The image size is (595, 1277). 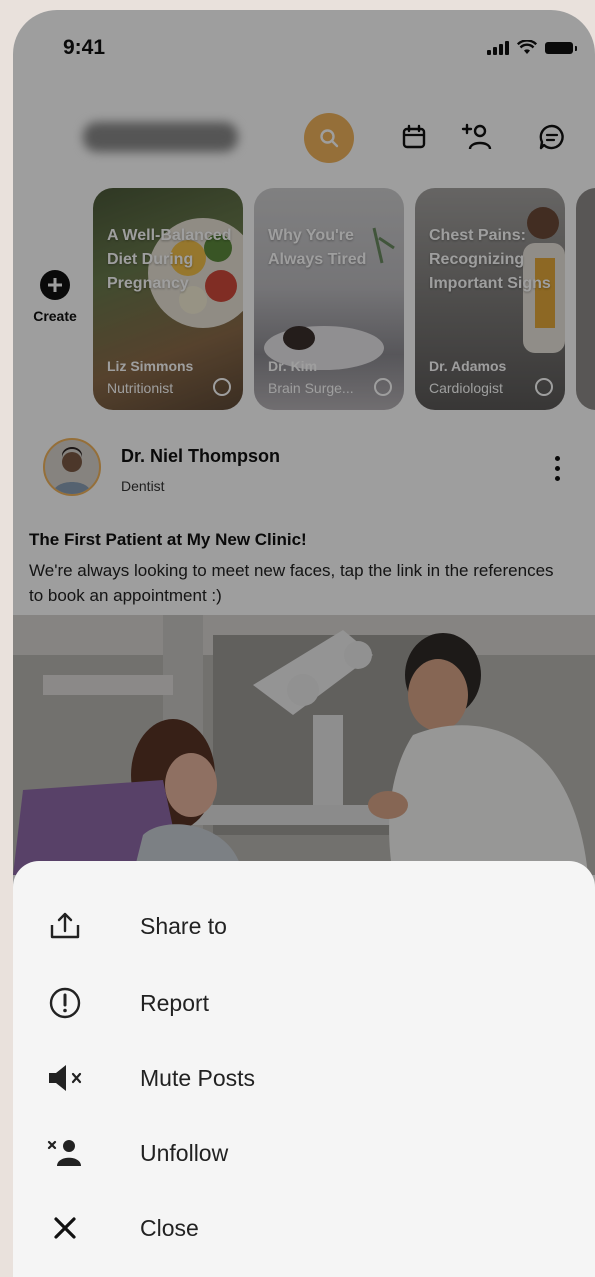 What do you see at coordinates (65, 1003) in the screenshot?
I see `report-icon` at bounding box center [65, 1003].